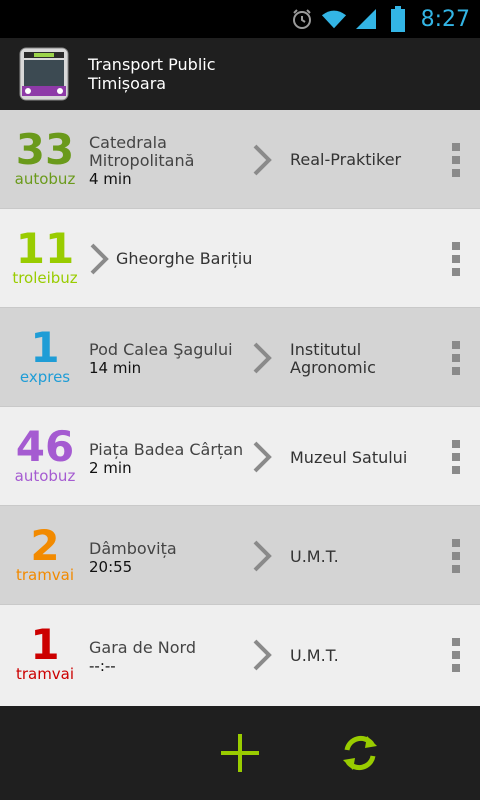  I want to click on stop-name: Dâmbovița, so click(133, 548).